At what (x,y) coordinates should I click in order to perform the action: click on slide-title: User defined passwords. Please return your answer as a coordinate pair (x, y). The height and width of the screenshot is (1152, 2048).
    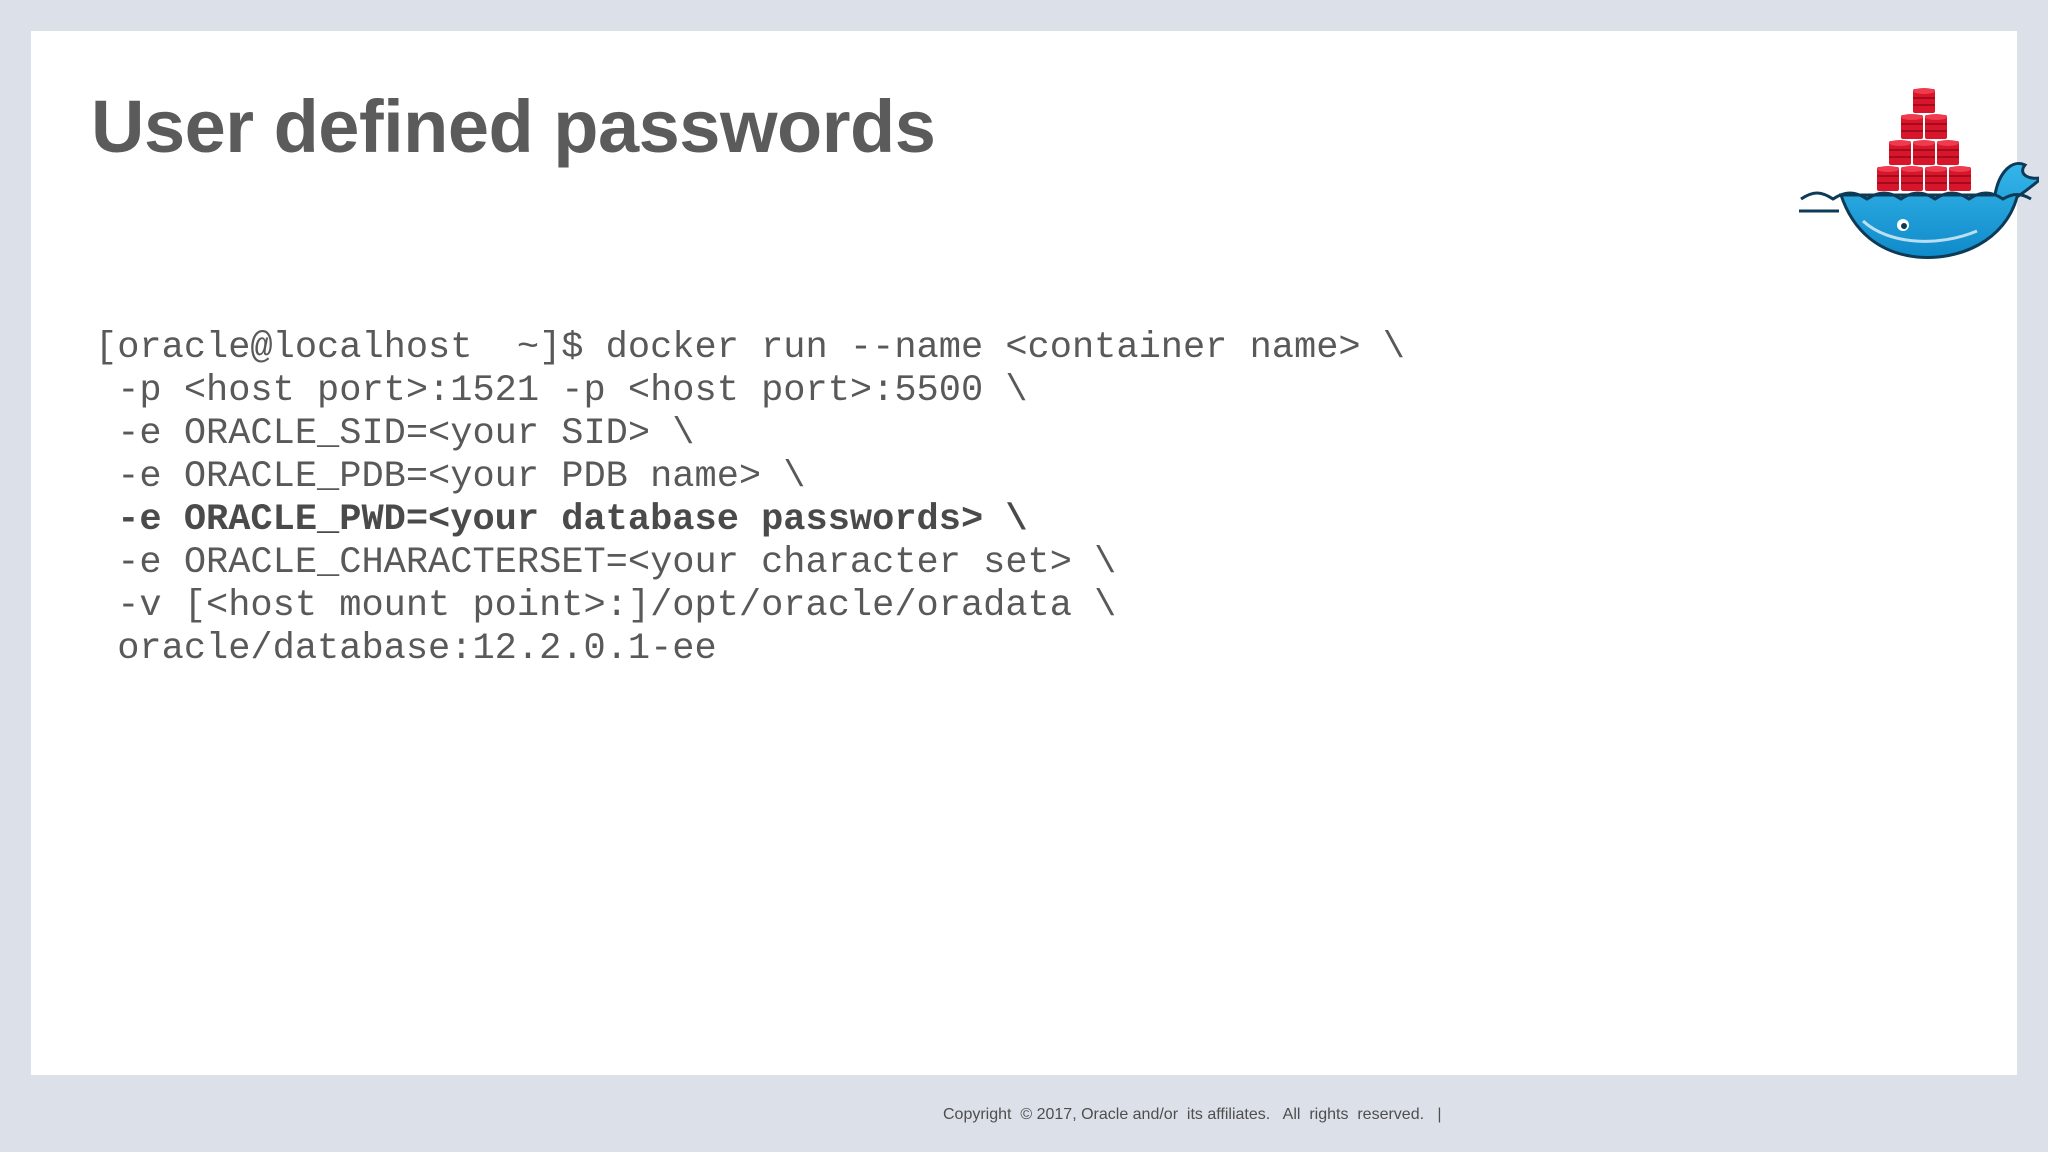
    Looking at the image, I should click on (513, 126).